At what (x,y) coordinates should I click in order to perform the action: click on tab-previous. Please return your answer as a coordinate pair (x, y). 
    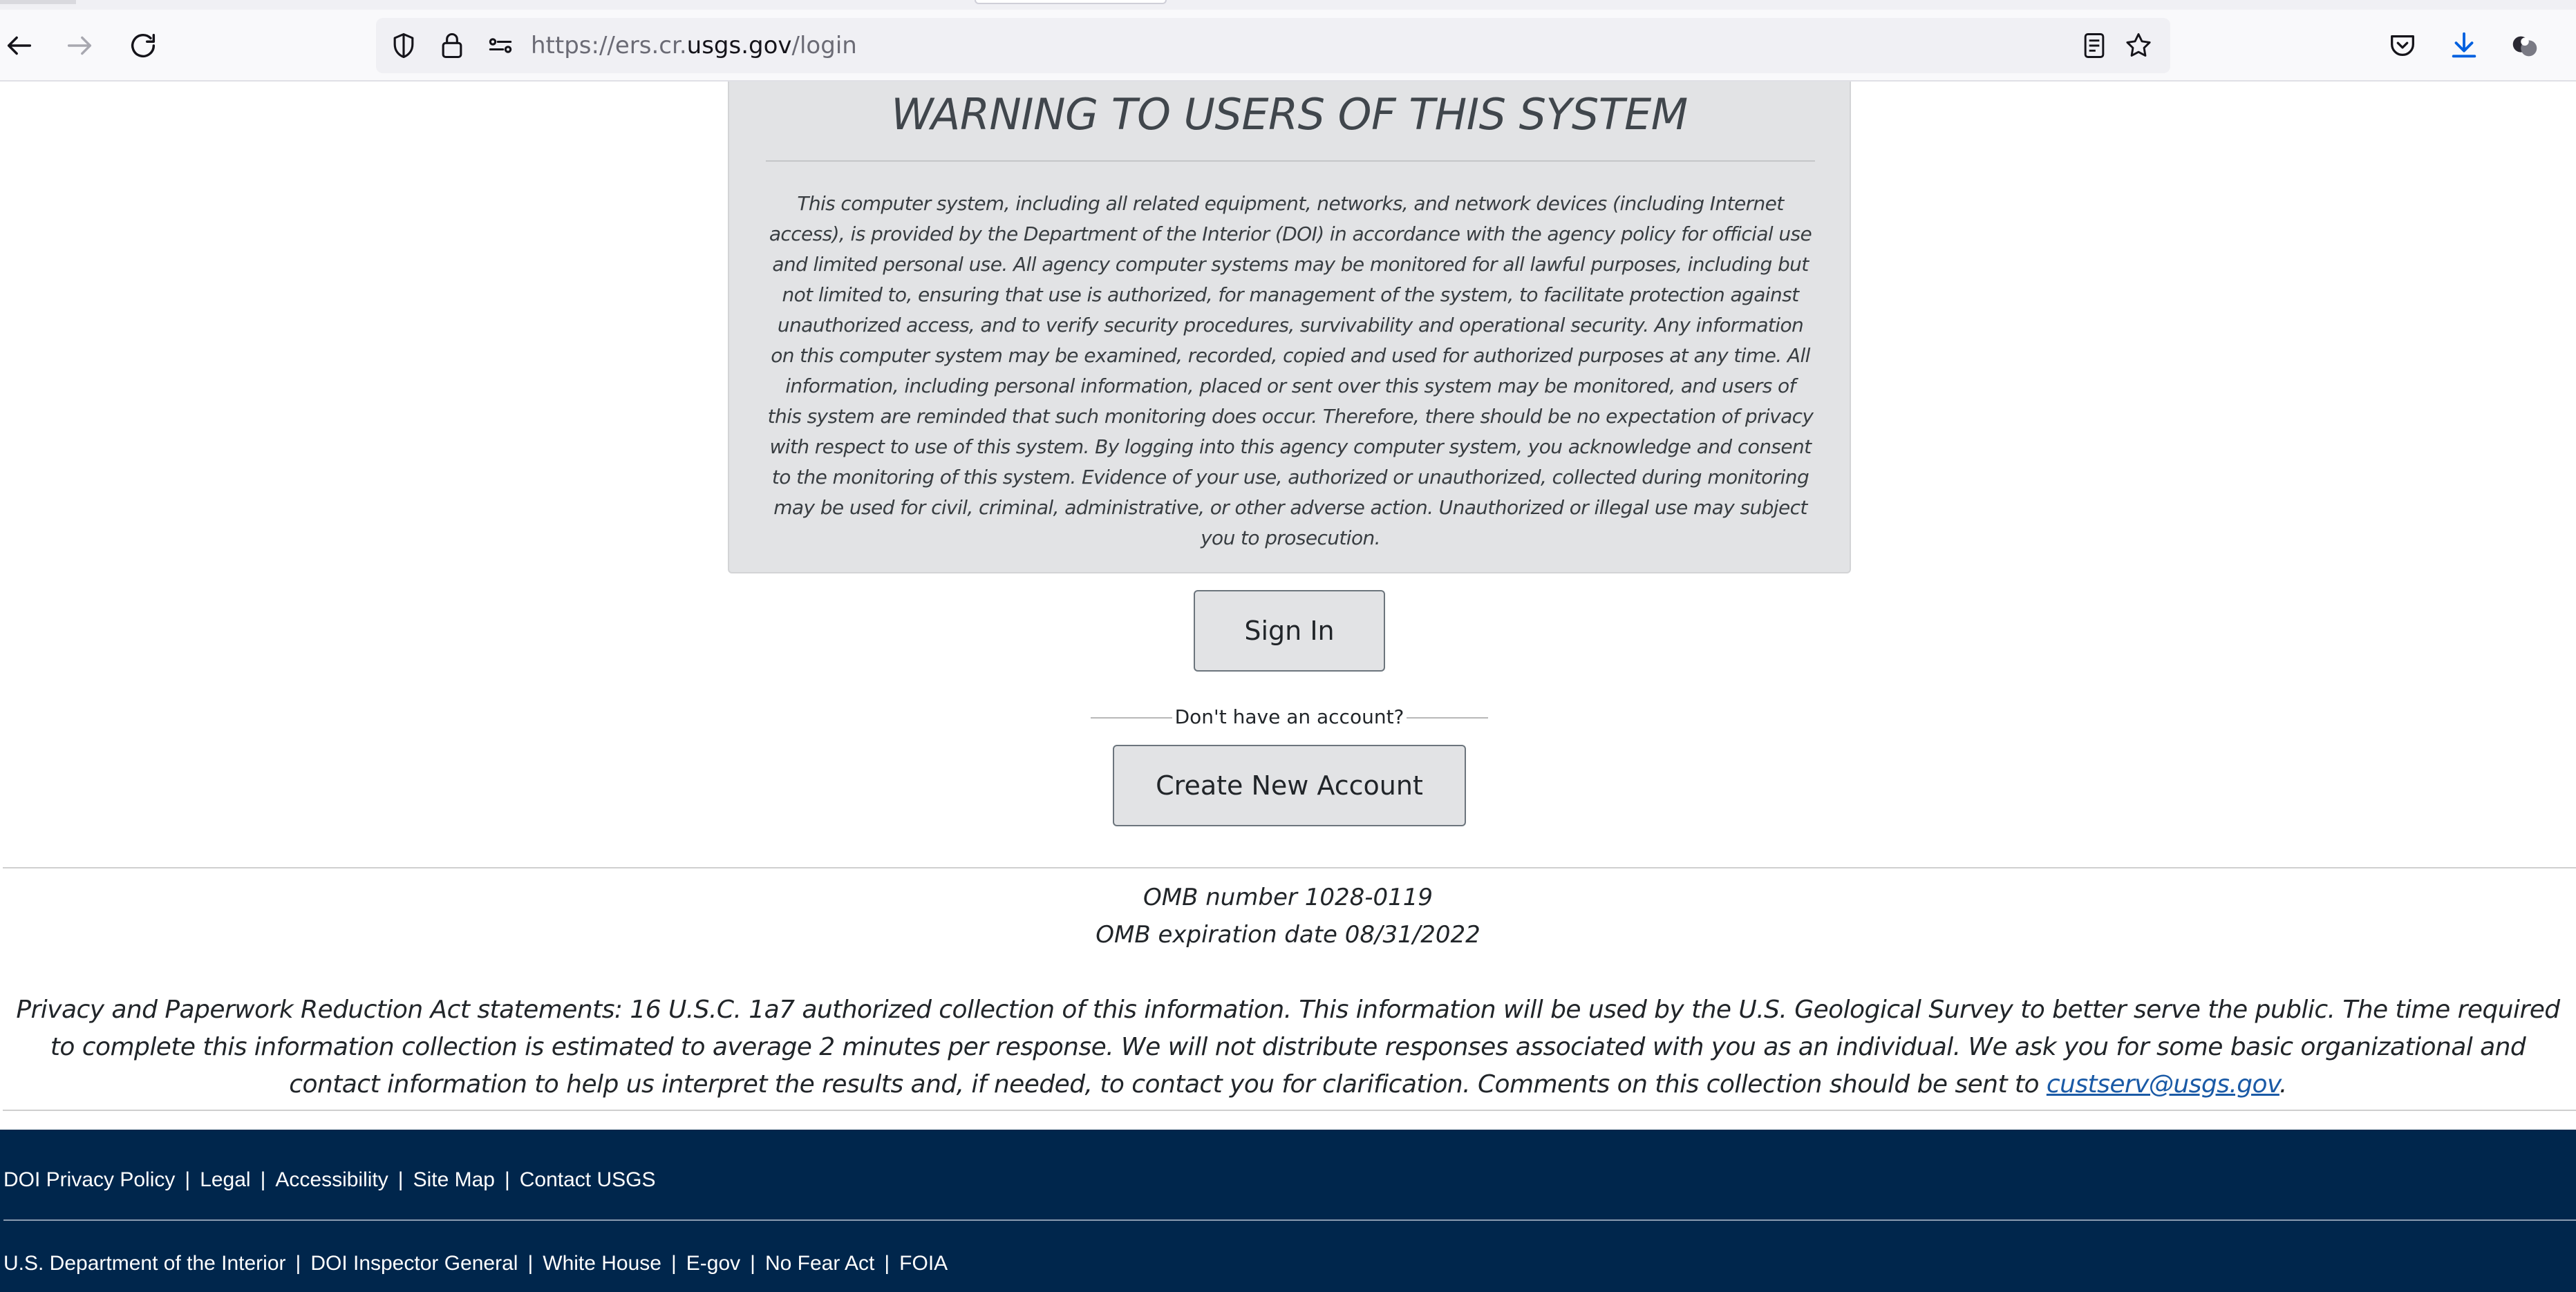
    Looking at the image, I should click on (38, 2).